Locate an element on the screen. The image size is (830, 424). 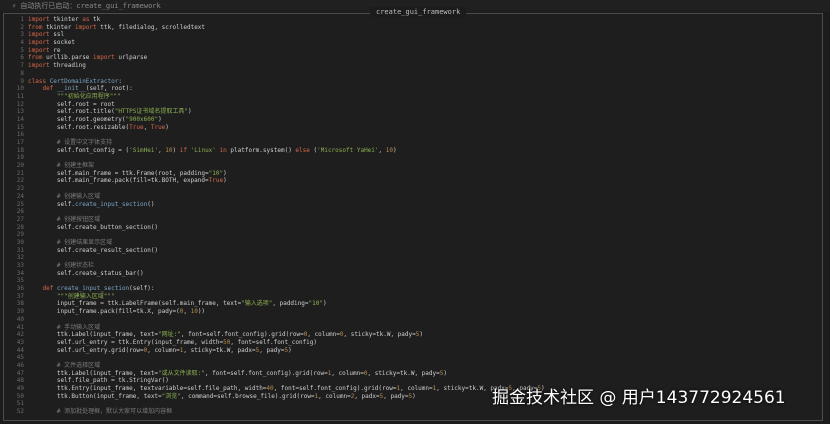
title-bar-text: ⚡ 自动执行已启动：create_gui_framework is located at coordinates (86, 6).